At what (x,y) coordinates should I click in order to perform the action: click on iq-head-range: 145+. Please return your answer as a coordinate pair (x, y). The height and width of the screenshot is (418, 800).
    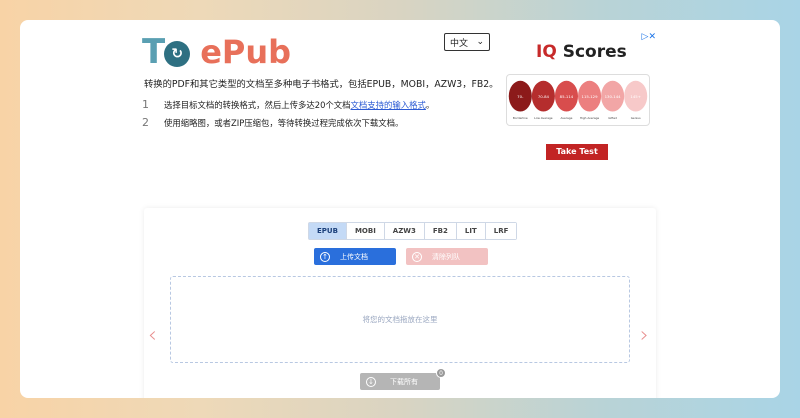
    Looking at the image, I should click on (635, 96).